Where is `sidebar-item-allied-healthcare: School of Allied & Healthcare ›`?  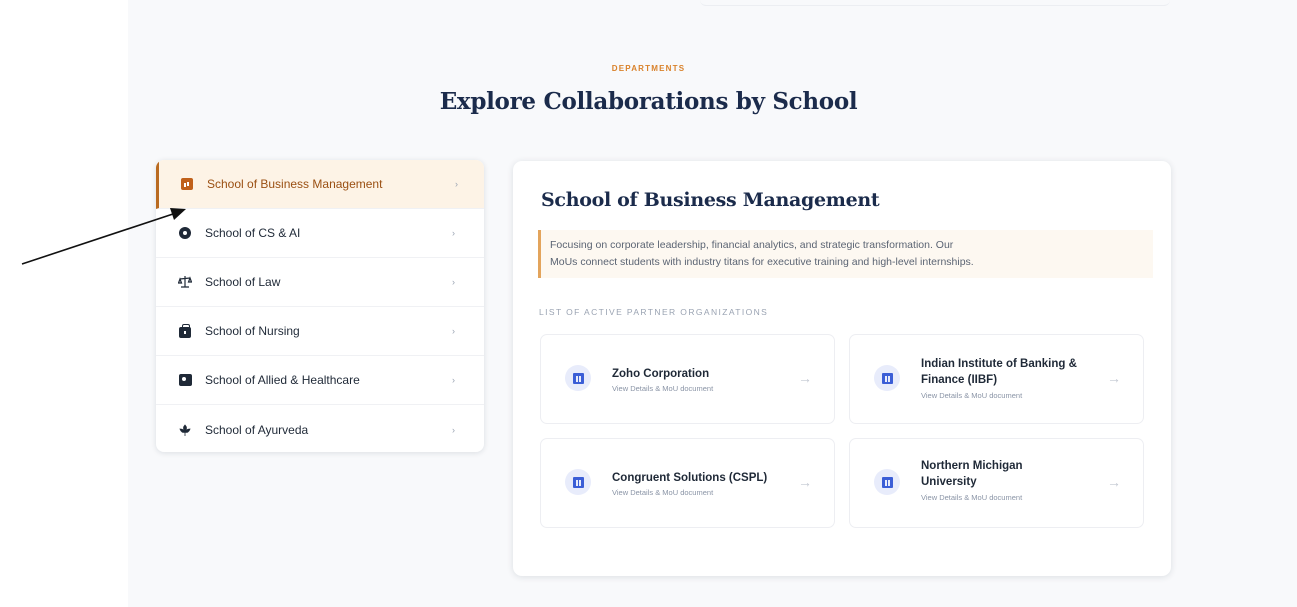
sidebar-item-allied-healthcare: School of Allied & Healthcare › is located at coordinates (320, 380).